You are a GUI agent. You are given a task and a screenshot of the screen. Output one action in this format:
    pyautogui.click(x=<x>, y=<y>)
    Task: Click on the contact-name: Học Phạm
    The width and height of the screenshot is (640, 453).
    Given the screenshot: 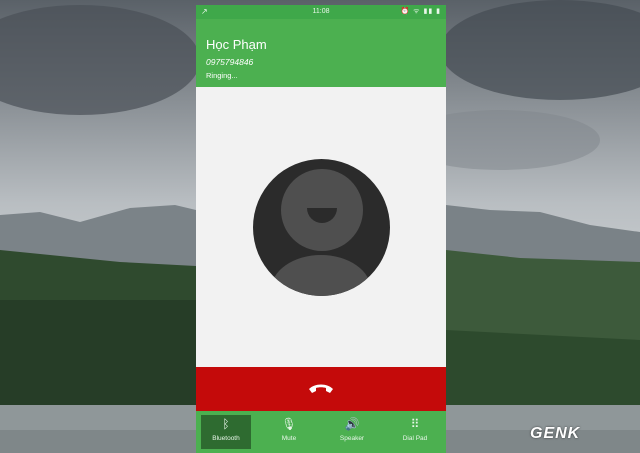 What is the action you would take?
    pyautogui.click(x=236, y=44)
    